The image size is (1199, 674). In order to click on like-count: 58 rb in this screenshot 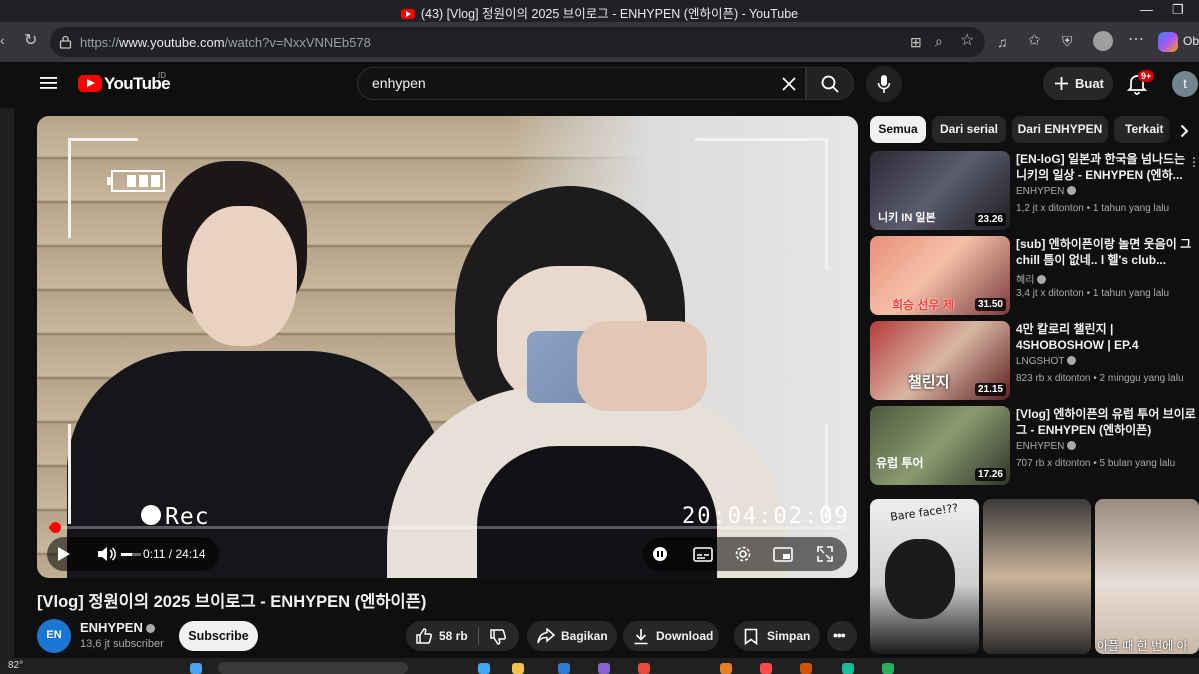, I will do `click(453, 636)`.